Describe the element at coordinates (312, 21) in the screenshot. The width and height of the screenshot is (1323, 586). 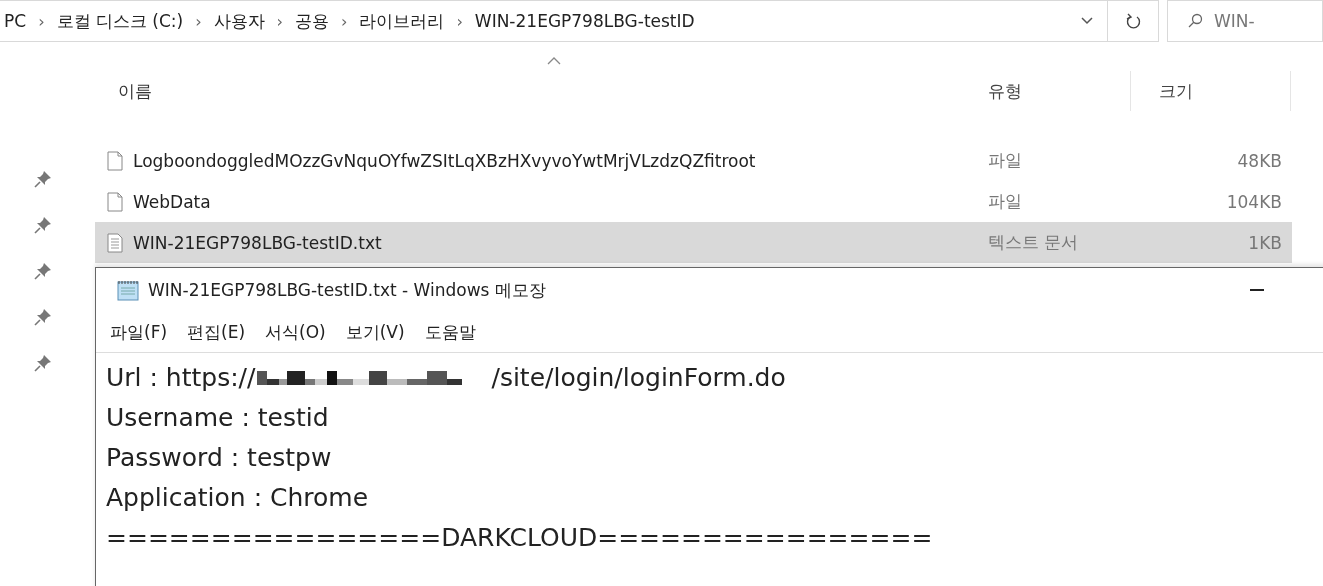
I see `breadcrumb-item: 공용` at that location.